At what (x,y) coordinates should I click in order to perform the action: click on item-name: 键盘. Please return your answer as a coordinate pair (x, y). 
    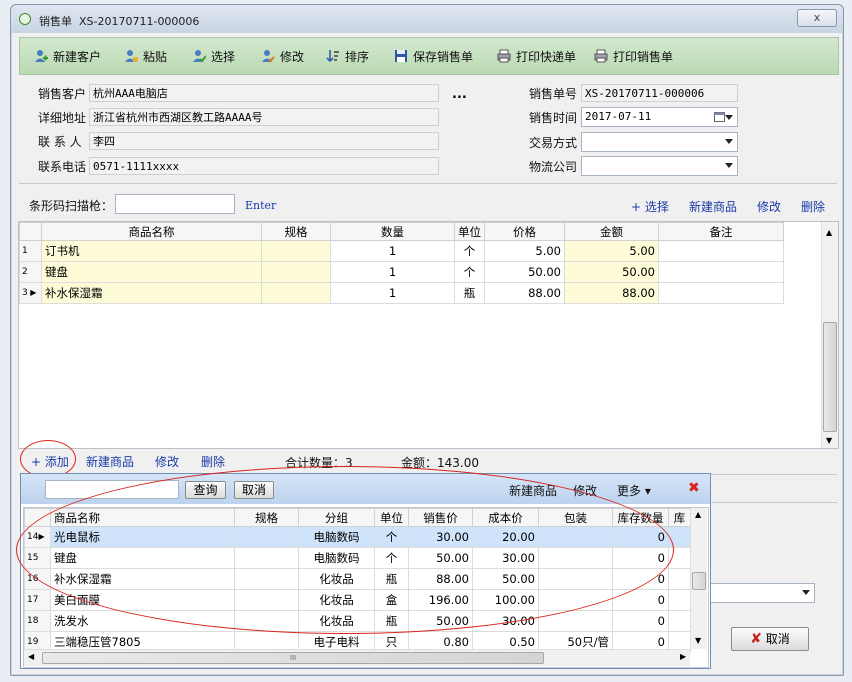
    Looking at the image, I should click on (151, 272).